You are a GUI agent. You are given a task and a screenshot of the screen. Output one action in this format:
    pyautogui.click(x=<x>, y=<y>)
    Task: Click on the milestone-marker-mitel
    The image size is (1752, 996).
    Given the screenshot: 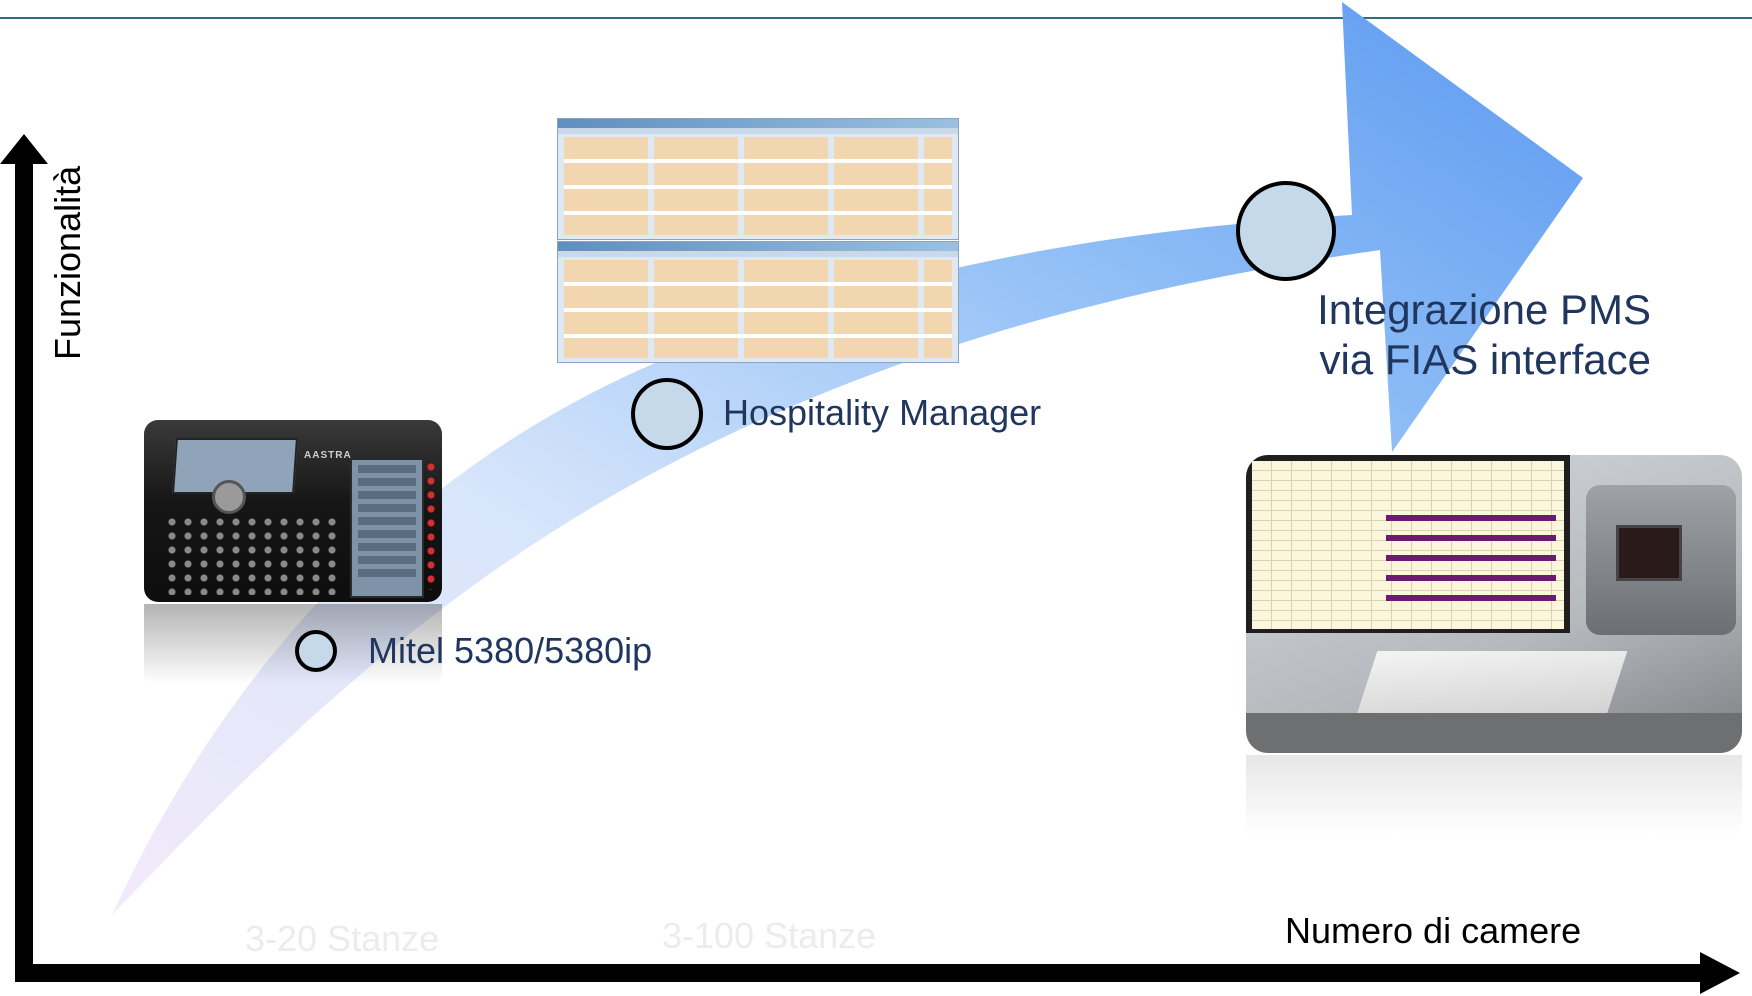 What is the action you would take?
    pyautogui.click(x=316, y=651)
    